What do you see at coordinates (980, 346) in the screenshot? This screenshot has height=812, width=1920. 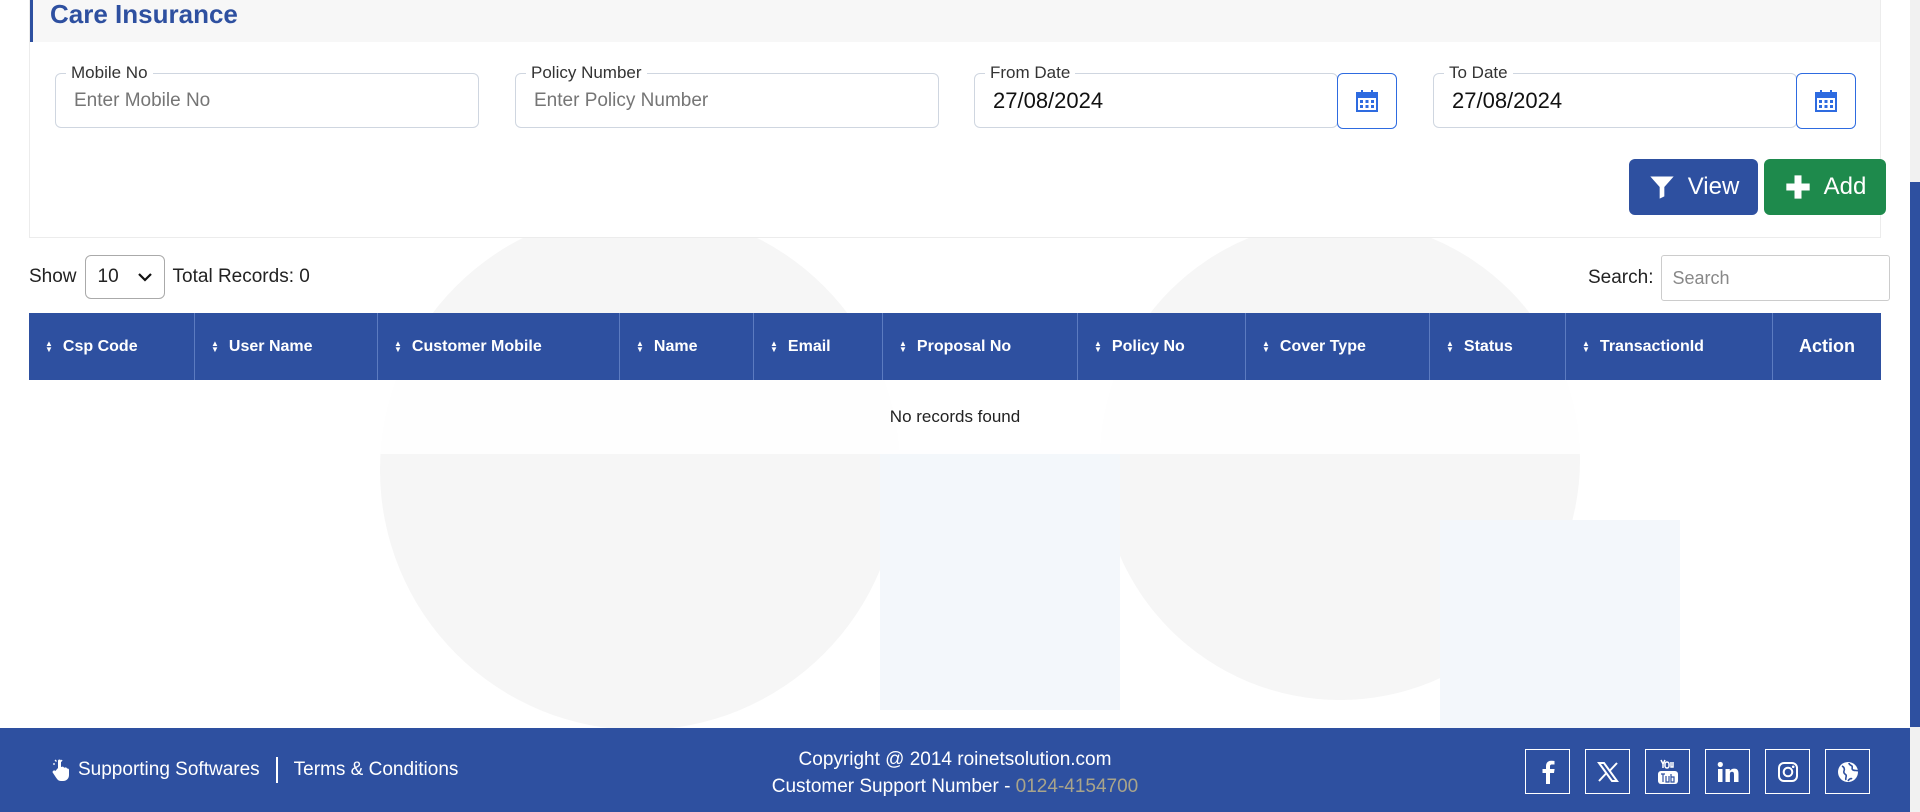 I see `column-header-proposal-no: ▲ ▼ Proposal No` at bounding box center [980, 346].